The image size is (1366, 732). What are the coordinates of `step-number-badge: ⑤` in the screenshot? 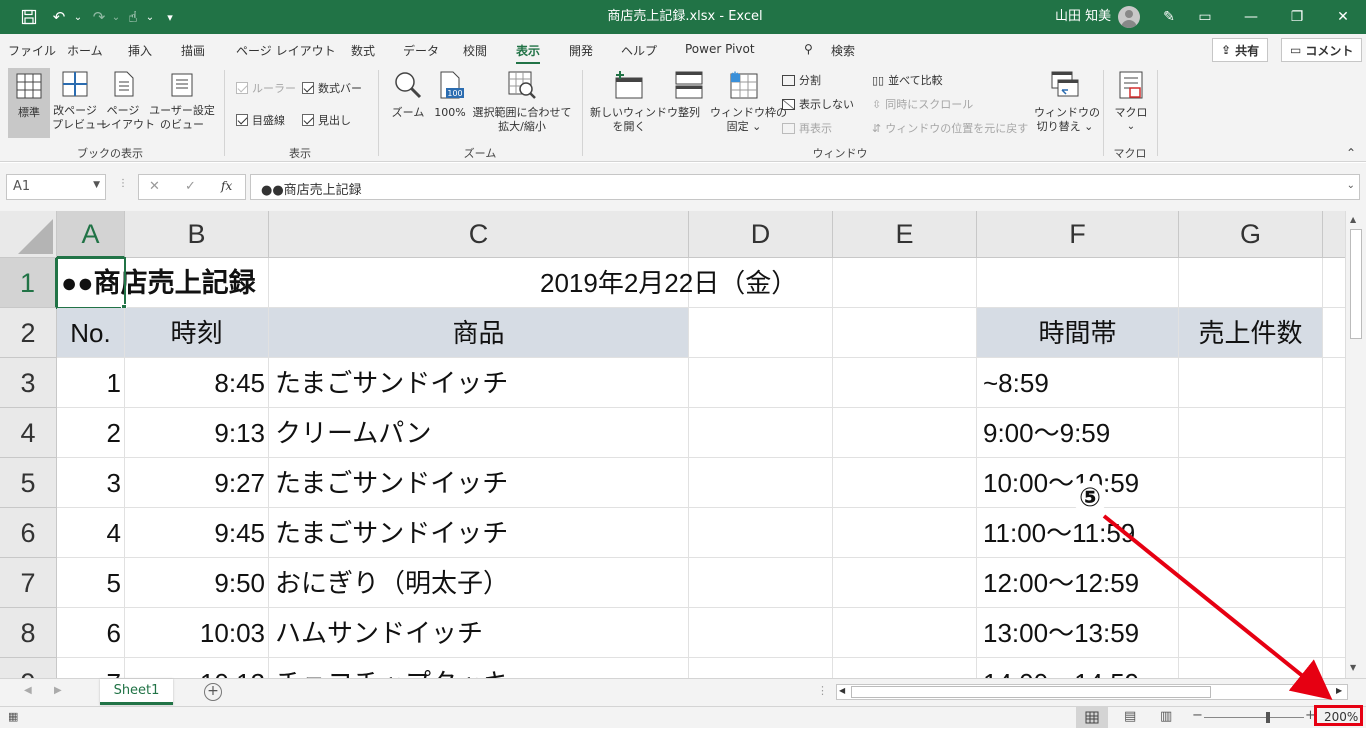 It's located at (1090, 498).